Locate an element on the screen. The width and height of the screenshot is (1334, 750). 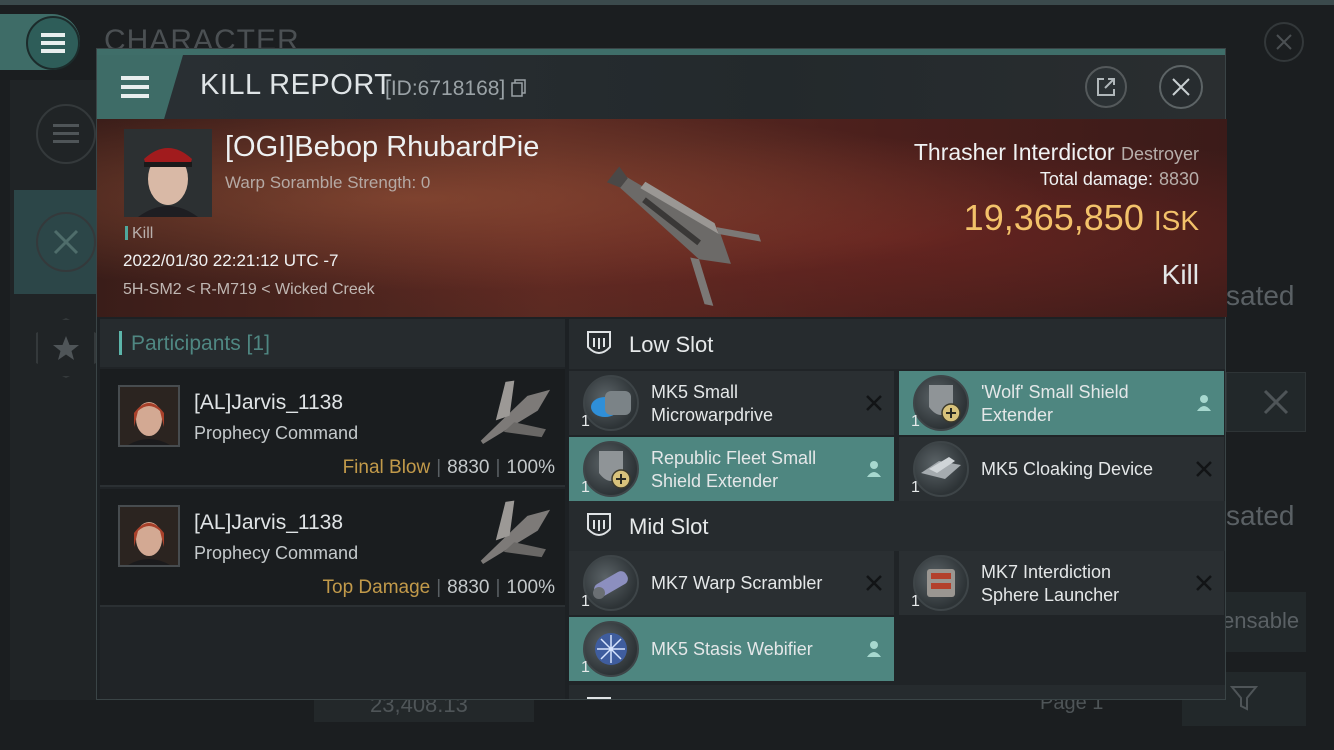
dropped-person-icon is located at coordinates (874, 469).